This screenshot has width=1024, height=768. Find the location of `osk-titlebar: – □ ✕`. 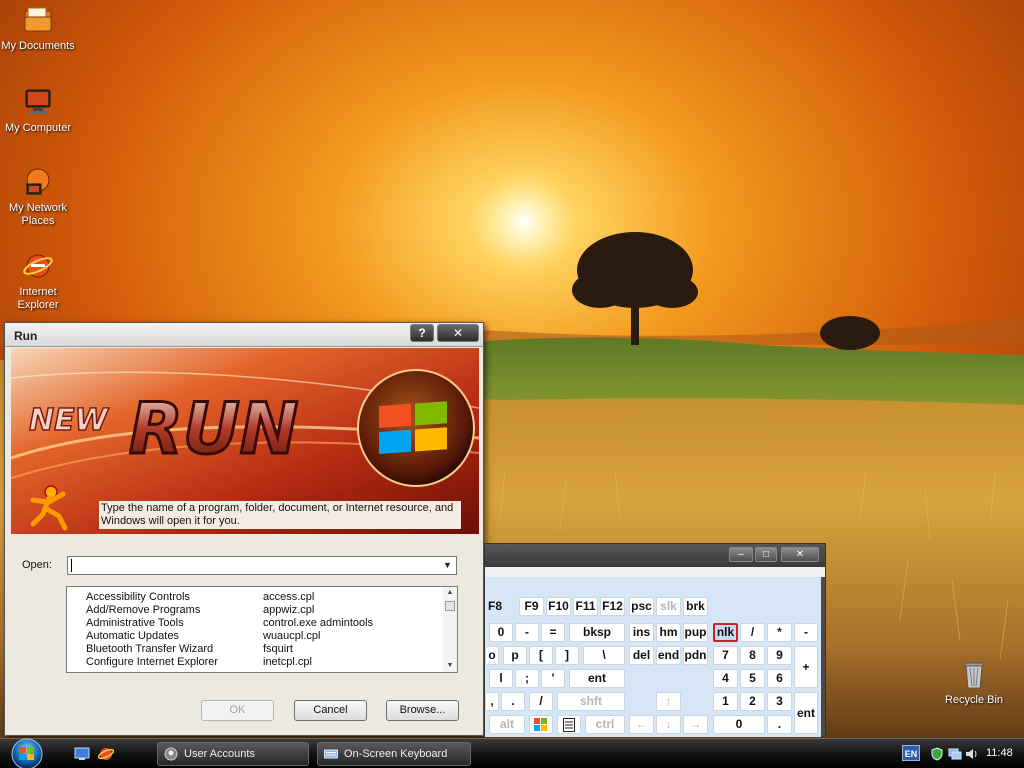

osk-titlebar: – □ ✕ is located at coordinates (655, 555).